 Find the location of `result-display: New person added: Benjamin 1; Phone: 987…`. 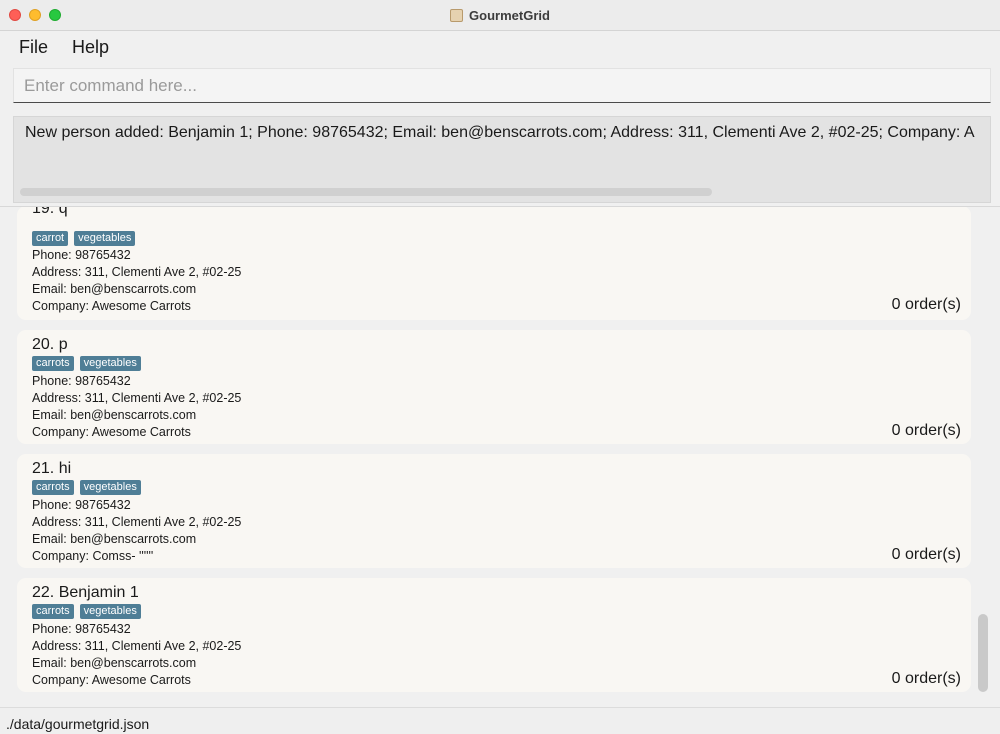

result-display: New person added: Benjamin 1; Phone: 987… is located at coordinates (500, 157).